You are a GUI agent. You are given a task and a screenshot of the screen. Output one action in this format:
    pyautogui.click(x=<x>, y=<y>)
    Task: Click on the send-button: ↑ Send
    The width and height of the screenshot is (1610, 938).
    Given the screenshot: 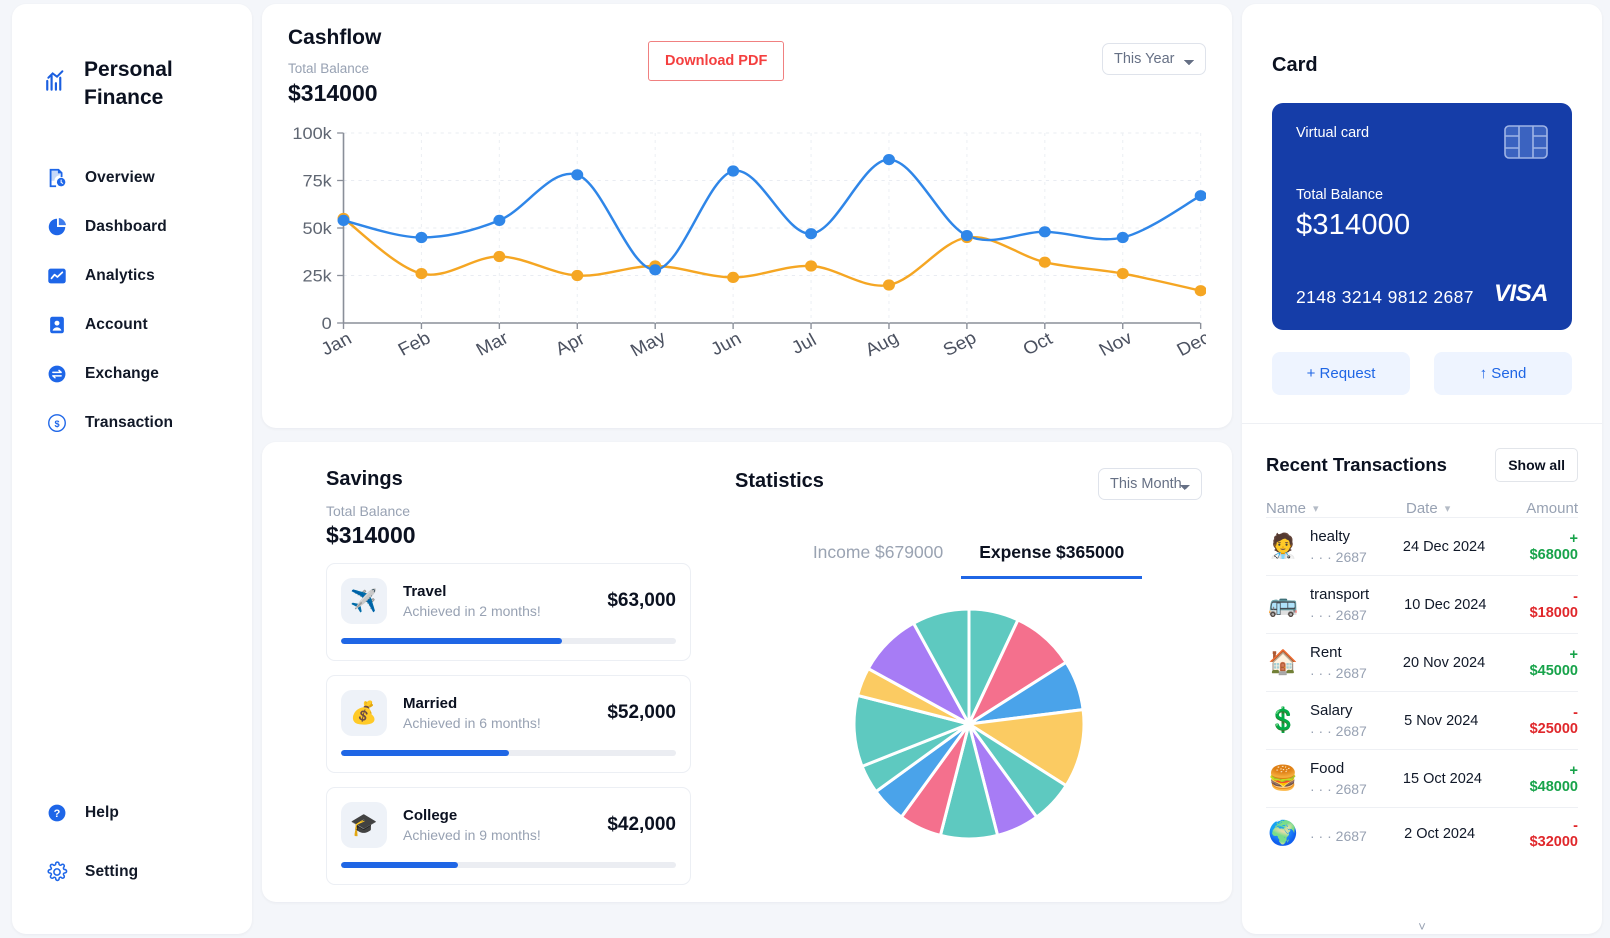 What is the action you would take?
    pyautogui.click(x=1503, y=373)
    